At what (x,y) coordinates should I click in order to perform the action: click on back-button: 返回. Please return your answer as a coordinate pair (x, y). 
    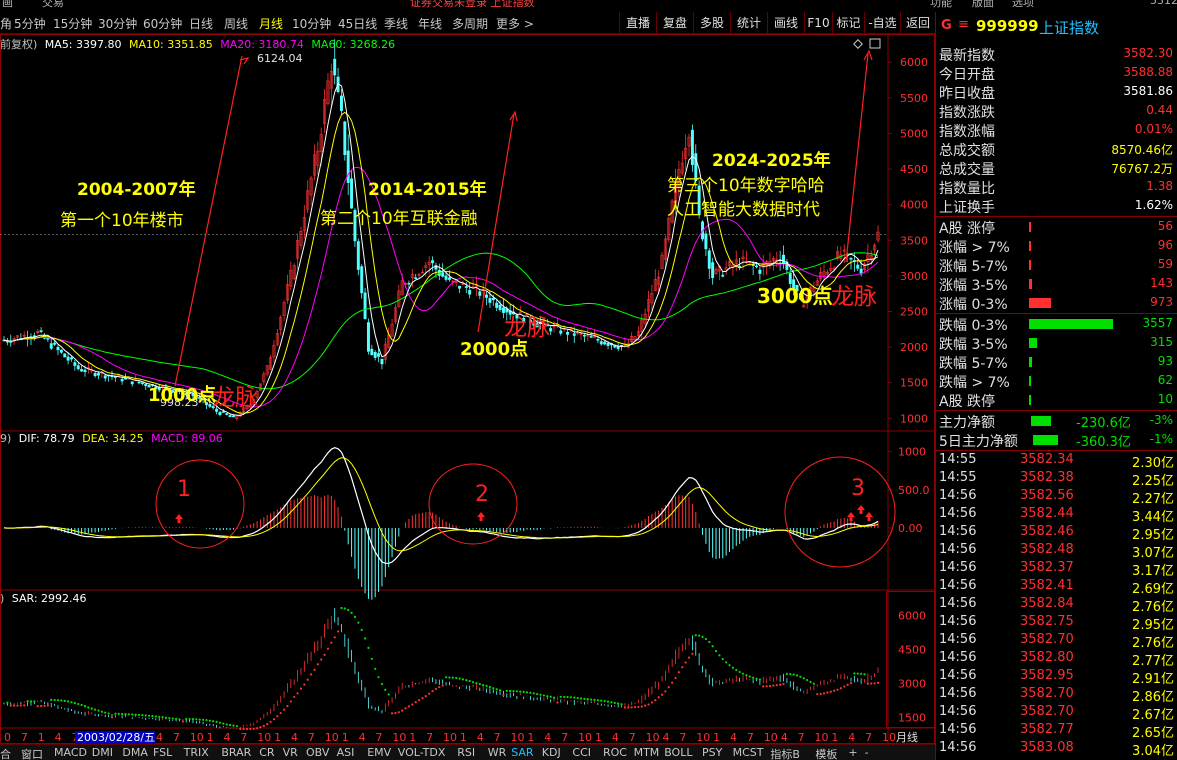
    Looking at the image, I should click on (917, 23).